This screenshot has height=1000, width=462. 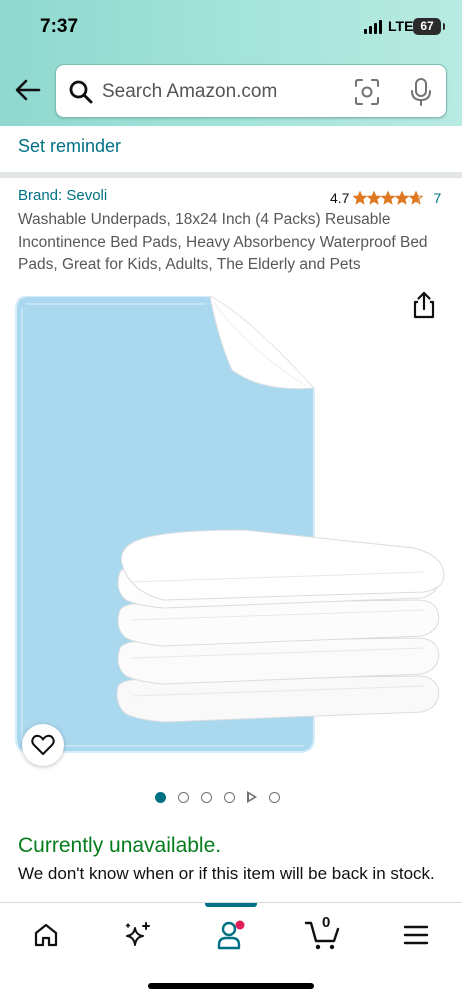 What do you see at coordinates (231, 986) in the screenshot?
I see `home-indicator` at bounding box center [231, 986].